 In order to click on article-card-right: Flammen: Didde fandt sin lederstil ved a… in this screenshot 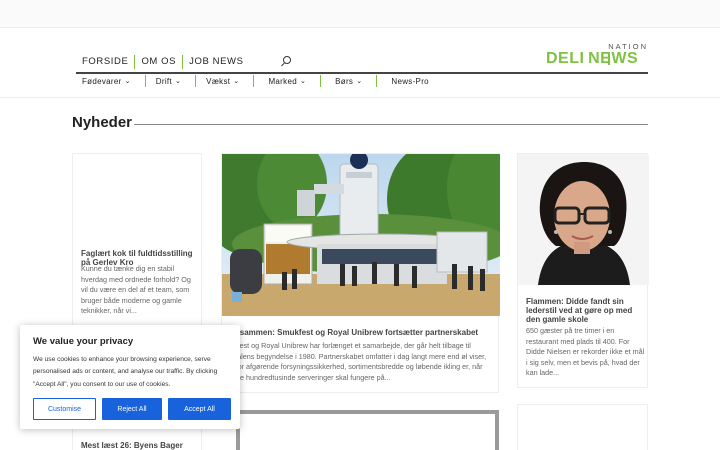, I will do `click(583, 270)`.